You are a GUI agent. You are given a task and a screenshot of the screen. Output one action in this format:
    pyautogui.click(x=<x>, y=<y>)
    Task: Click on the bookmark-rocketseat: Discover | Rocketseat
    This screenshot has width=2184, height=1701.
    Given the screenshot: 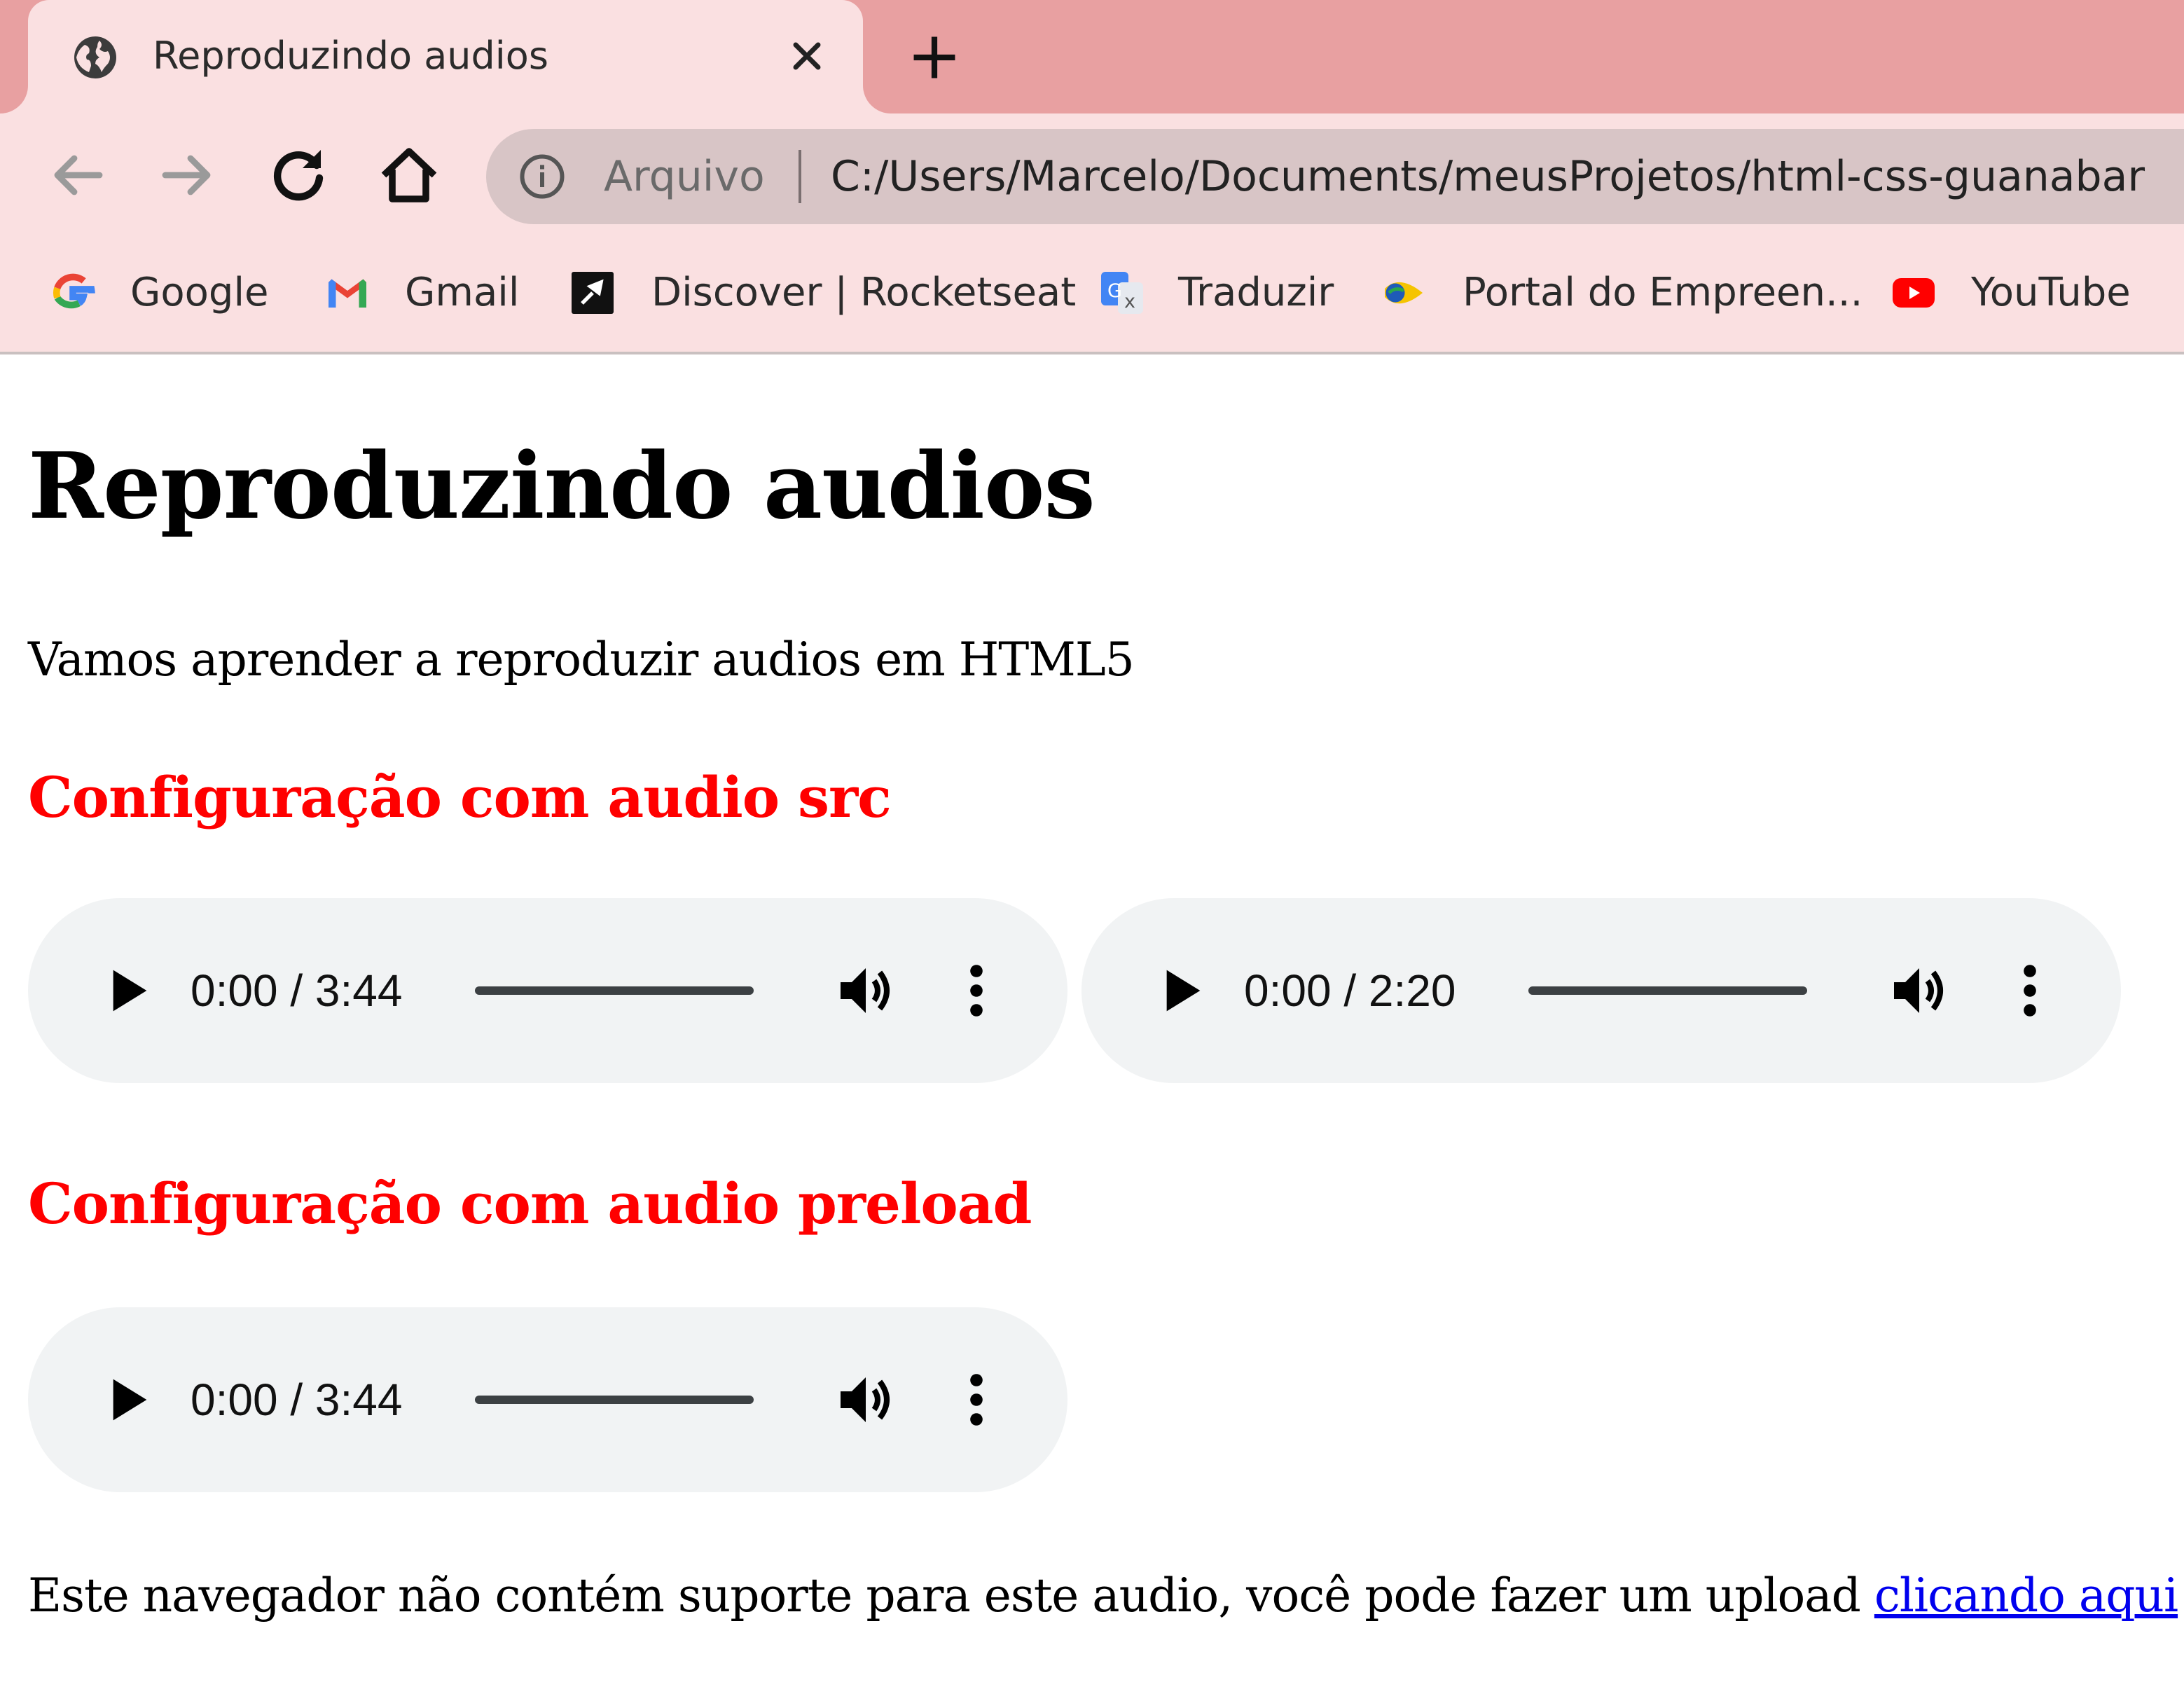 What is the action you would take?
    pyautogui.click(x=822, y=292)
    